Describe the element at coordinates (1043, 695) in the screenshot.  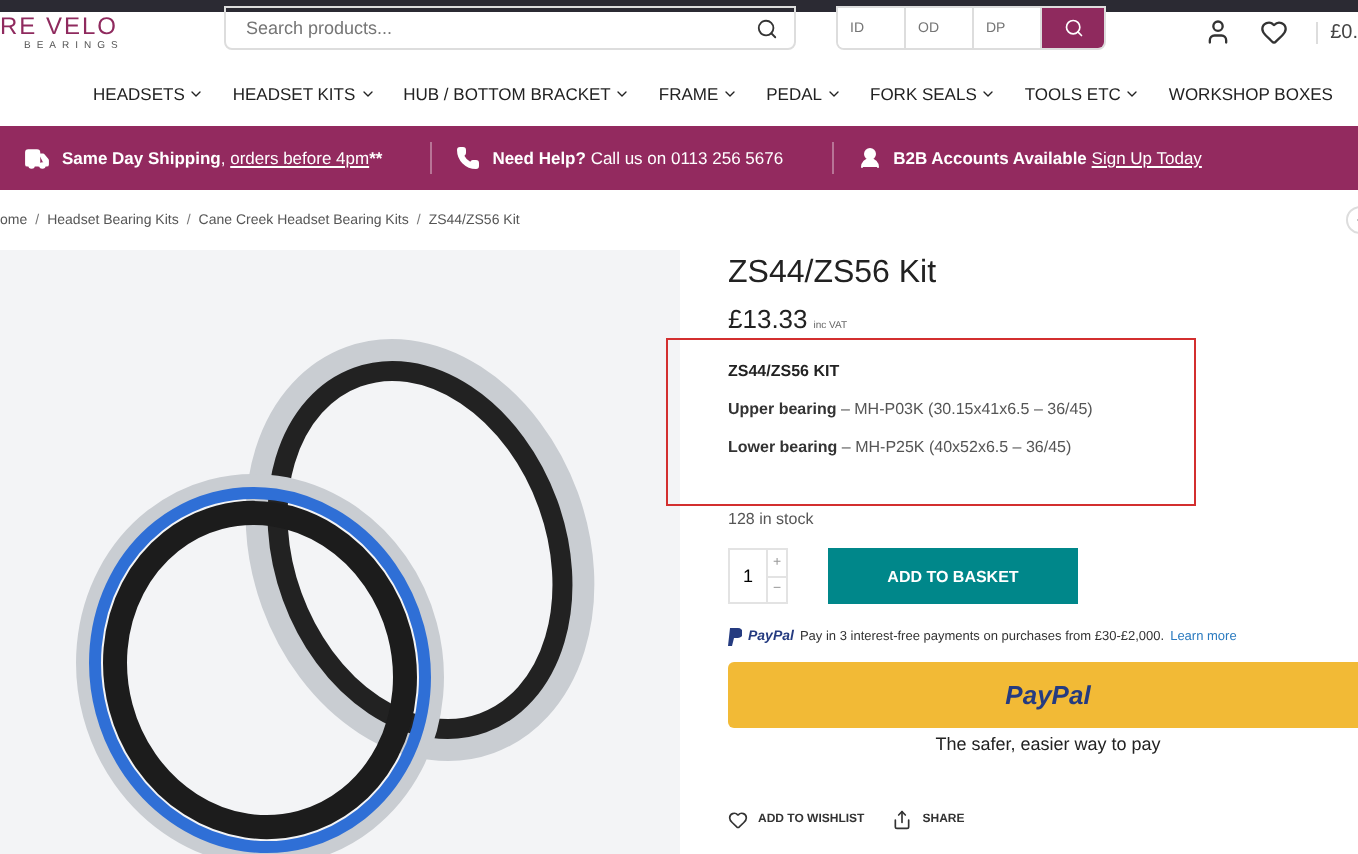
I see `paypal-button: PayPal` at that location.